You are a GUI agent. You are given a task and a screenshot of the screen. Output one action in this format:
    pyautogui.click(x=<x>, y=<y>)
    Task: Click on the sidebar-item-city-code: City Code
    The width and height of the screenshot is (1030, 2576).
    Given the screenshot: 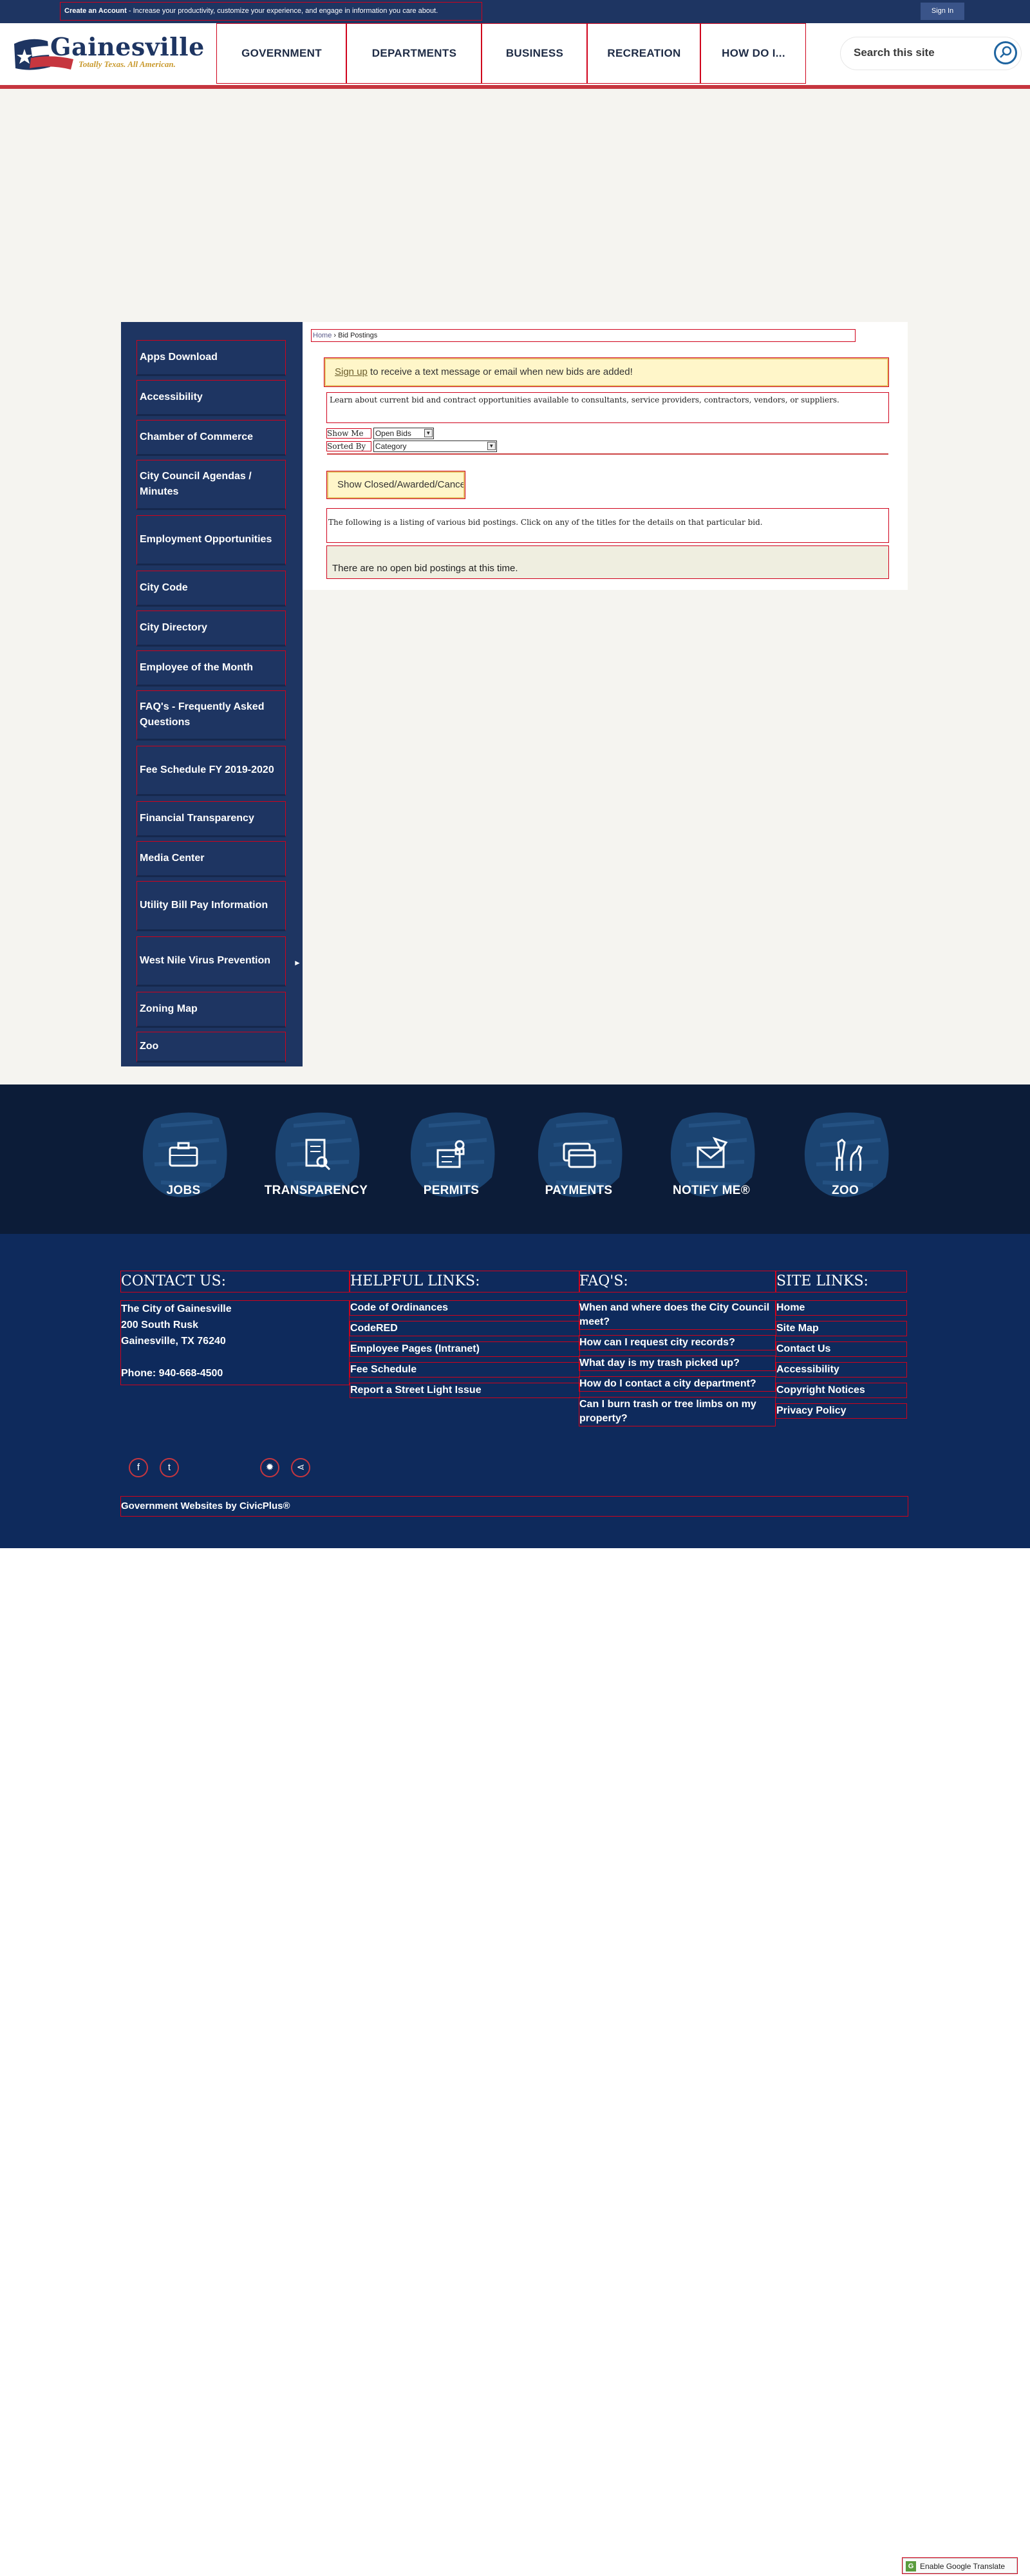 What is the action you would take?
    pyautogui.click(x=211, y=589)
    